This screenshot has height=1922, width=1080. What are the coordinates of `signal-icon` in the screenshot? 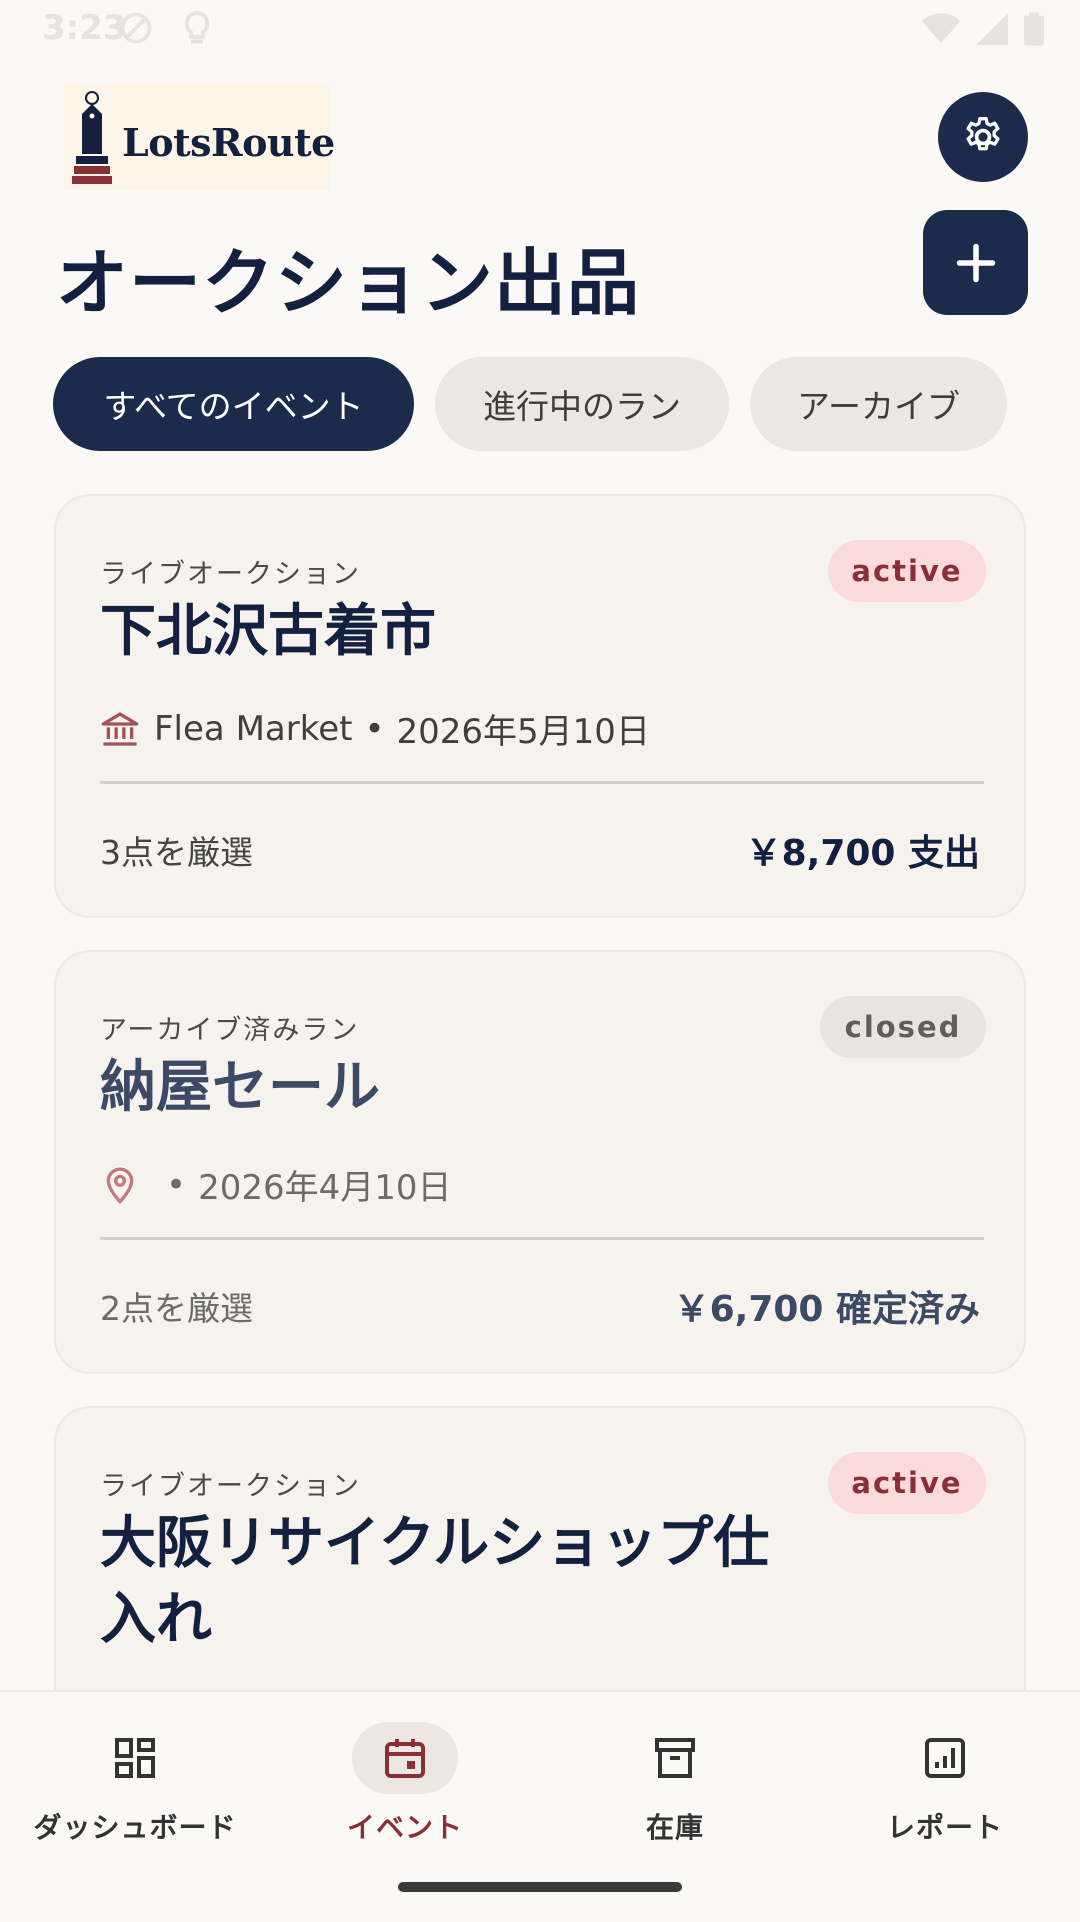 It's located at (992, 29).